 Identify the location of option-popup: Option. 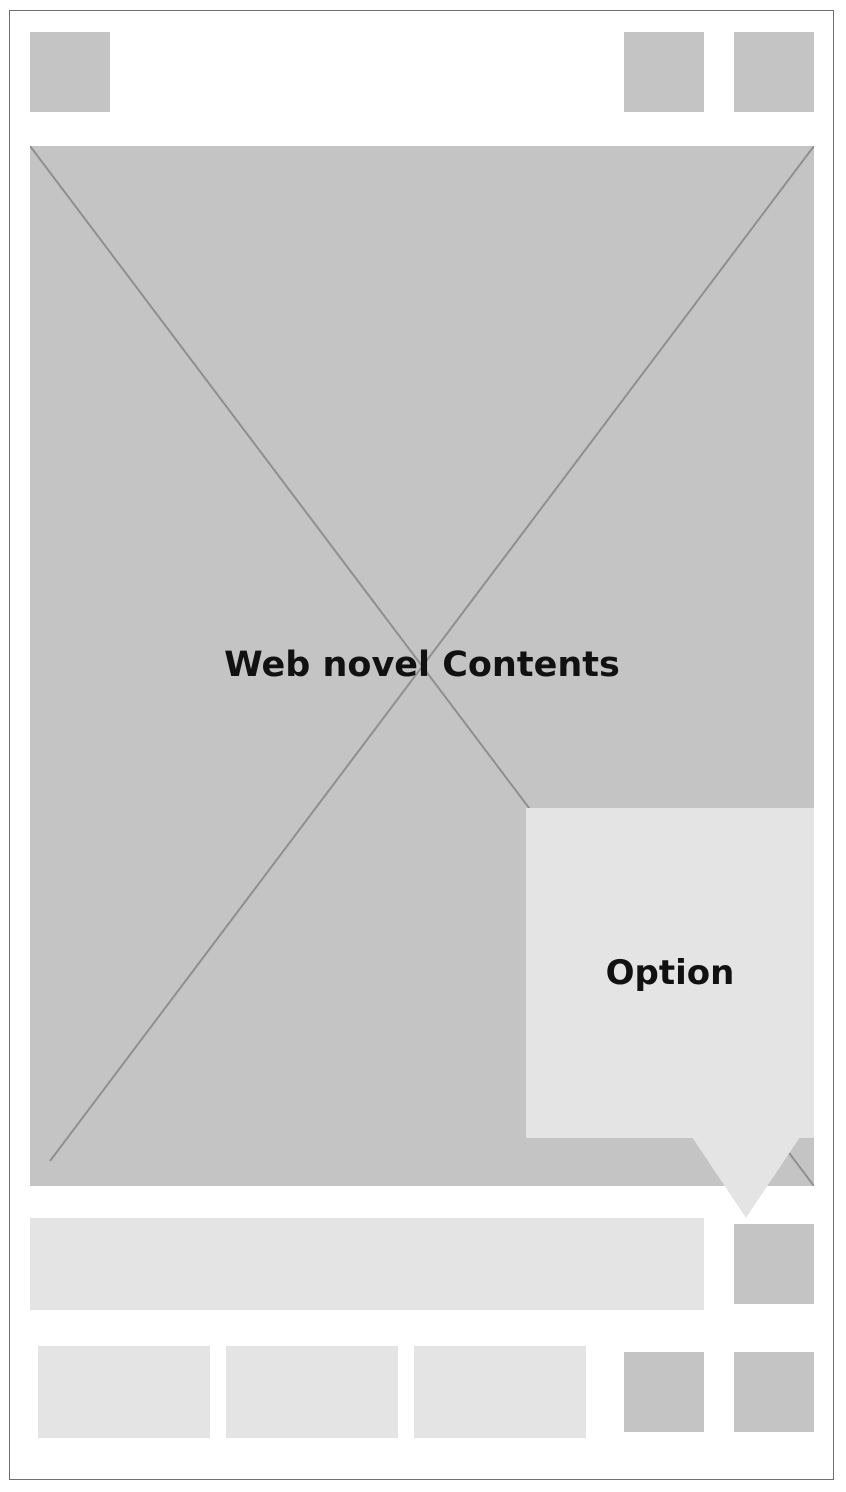
(670, 973).